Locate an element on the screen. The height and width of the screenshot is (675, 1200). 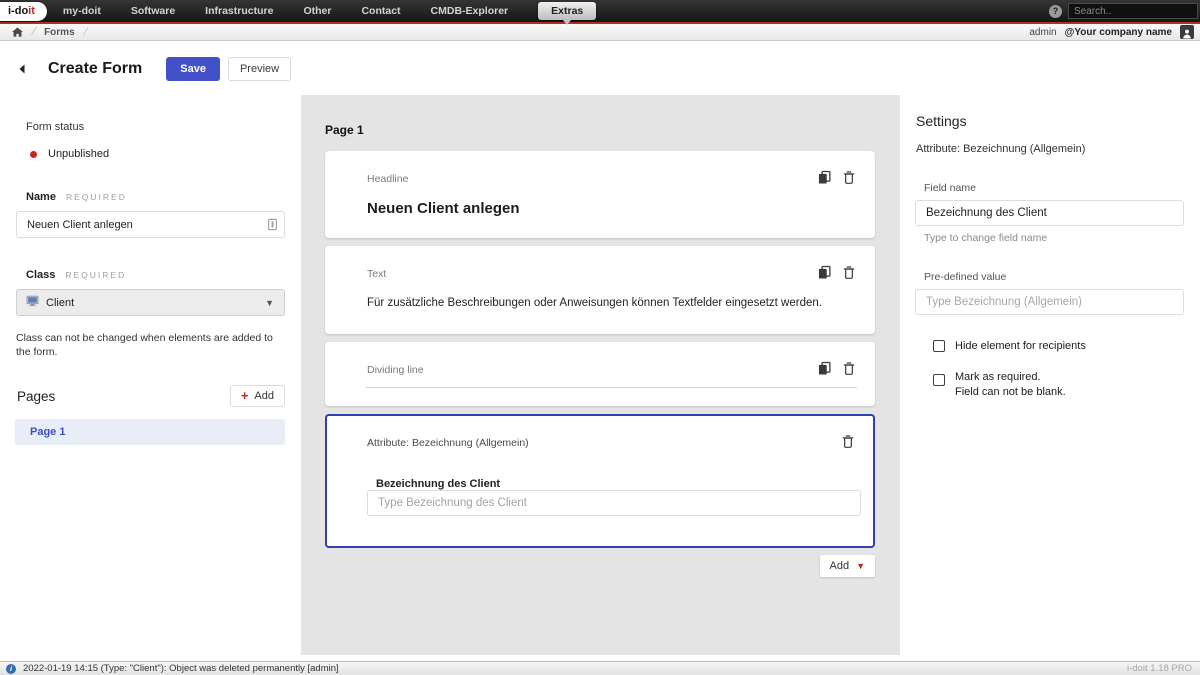
search-input is located at coordinates (1133, 11).